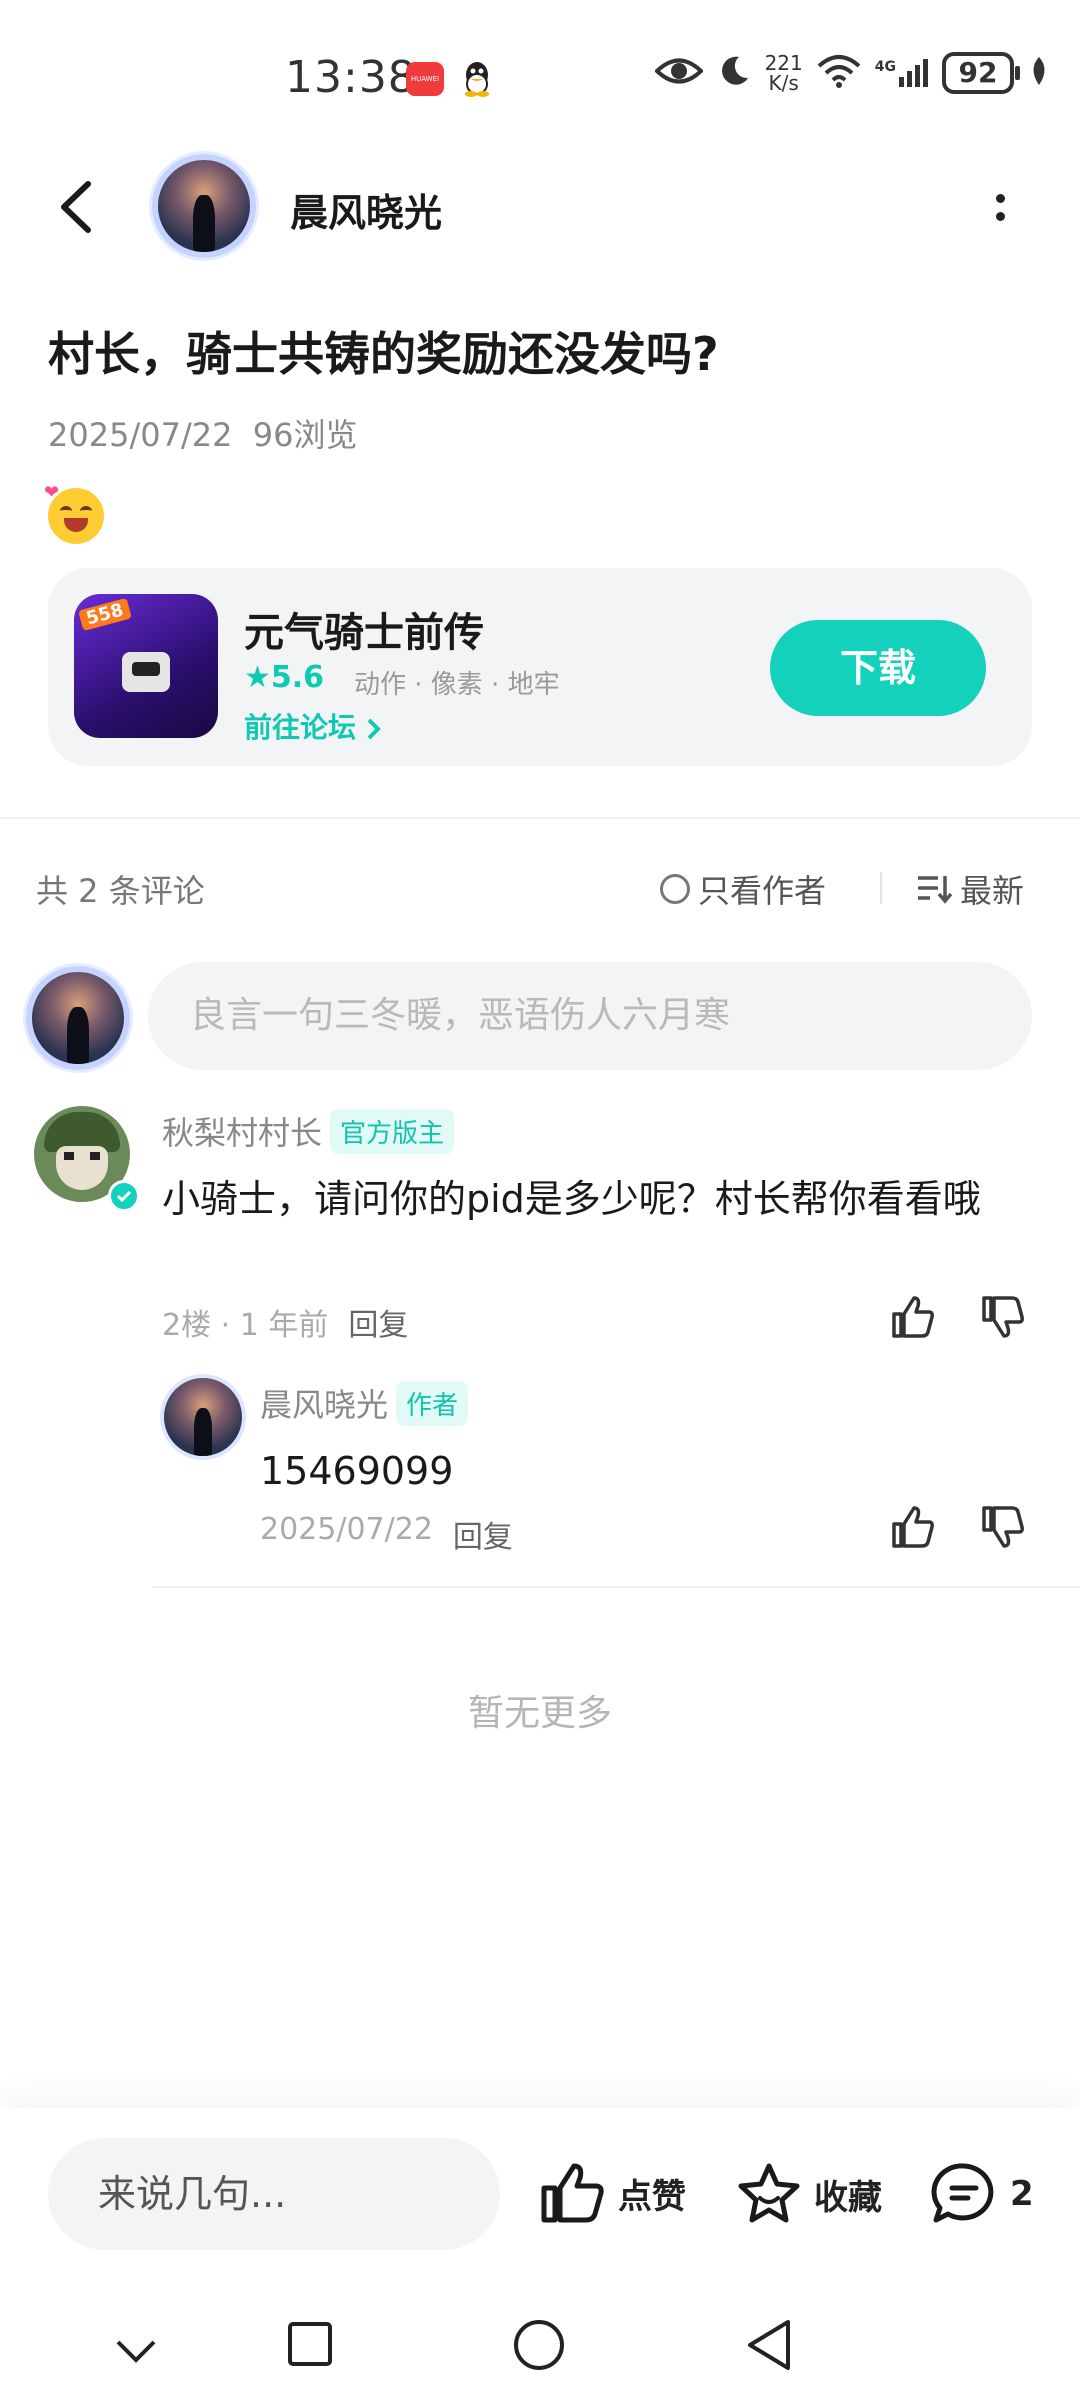 This screenshot has height=2400, width=1080. Describe the element at coordinates (284, 677) in the screenshot. I see `game-rating: ★5.6` at that location.